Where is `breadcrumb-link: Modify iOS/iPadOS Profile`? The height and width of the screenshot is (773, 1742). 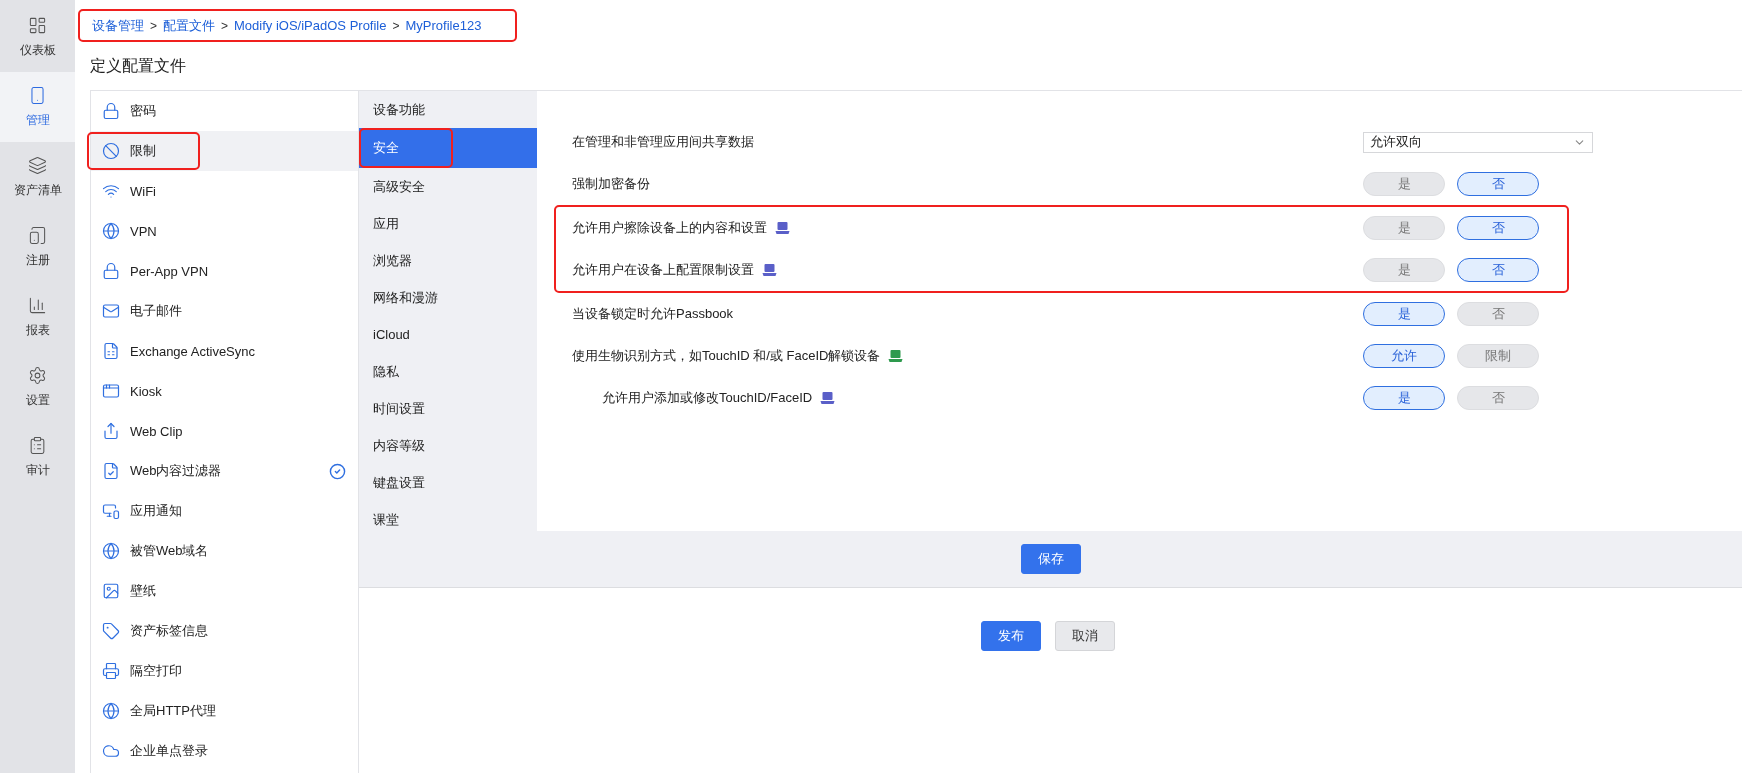 breadcrumb-link: Modify iOS/iPadOS Profile is located at coordinates (310, 25).